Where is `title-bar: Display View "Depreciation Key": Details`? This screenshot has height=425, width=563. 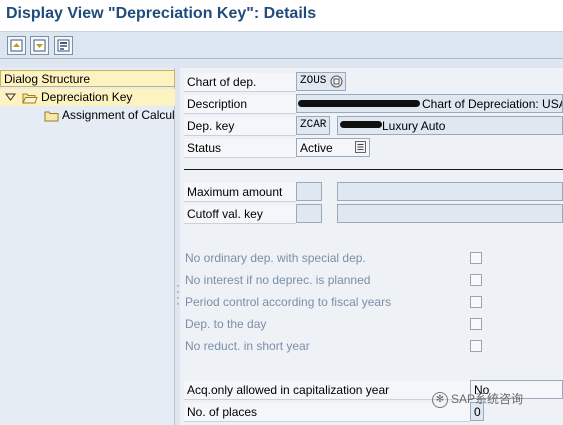
title-bar: Display View "Depreciation Key": Details is located at coordinates (281, 16).